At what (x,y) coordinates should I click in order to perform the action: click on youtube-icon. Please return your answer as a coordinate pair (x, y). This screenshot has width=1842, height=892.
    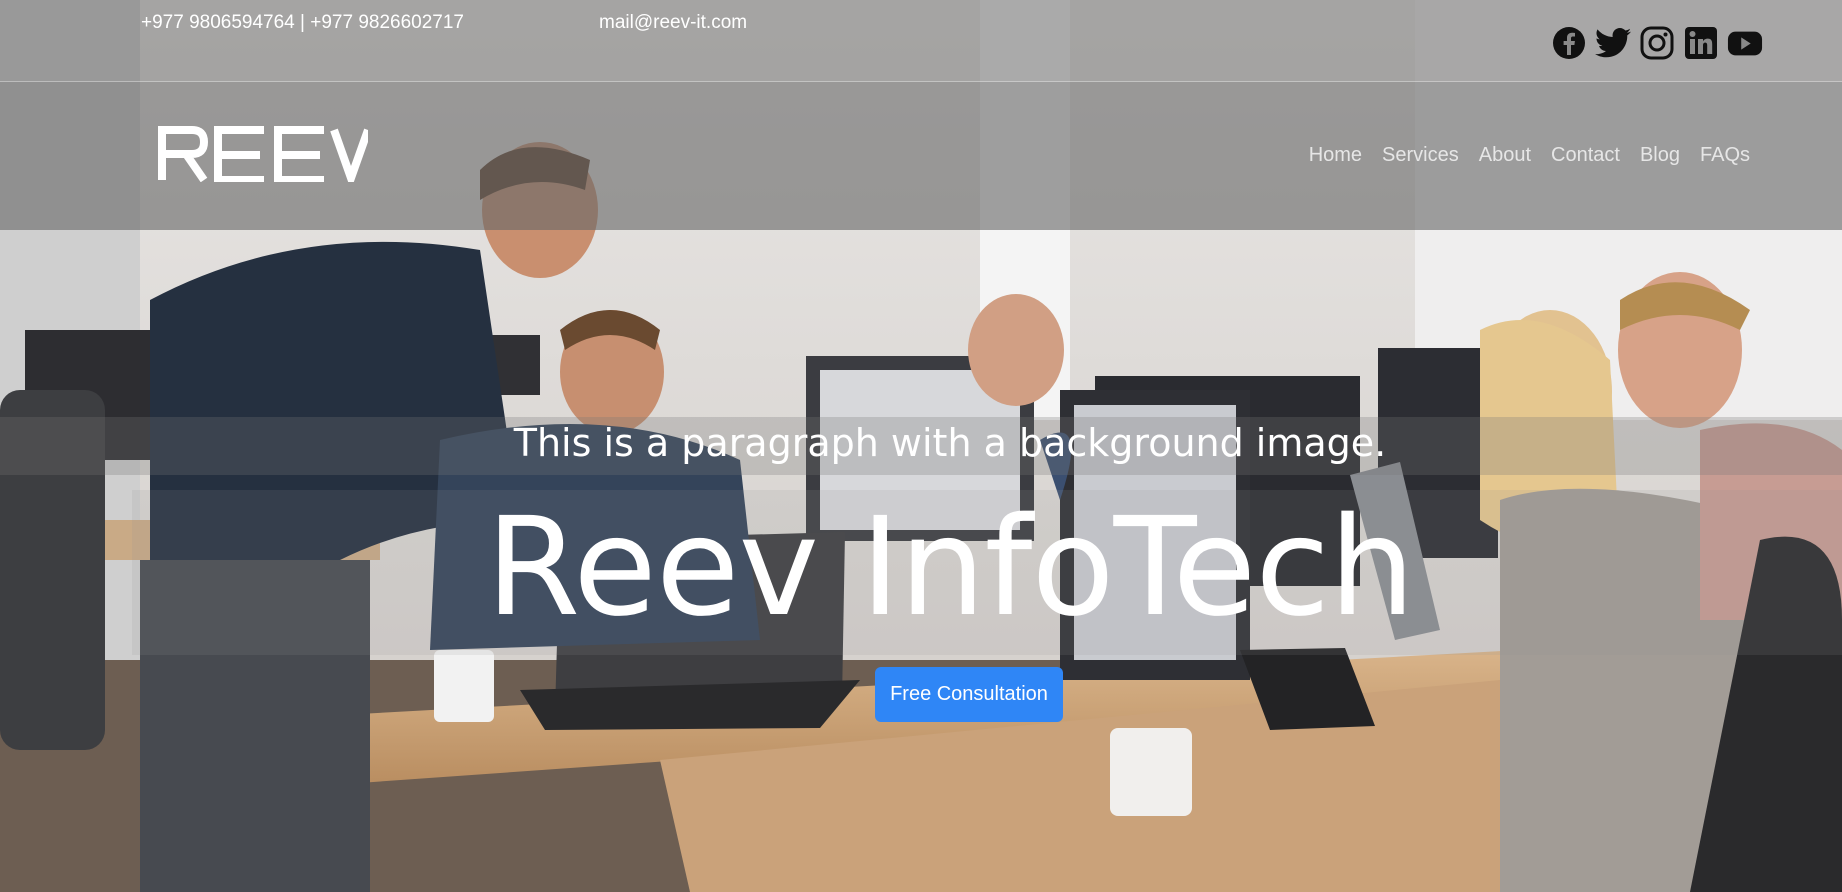
    Looking at the image, I should click on (1745, 43).